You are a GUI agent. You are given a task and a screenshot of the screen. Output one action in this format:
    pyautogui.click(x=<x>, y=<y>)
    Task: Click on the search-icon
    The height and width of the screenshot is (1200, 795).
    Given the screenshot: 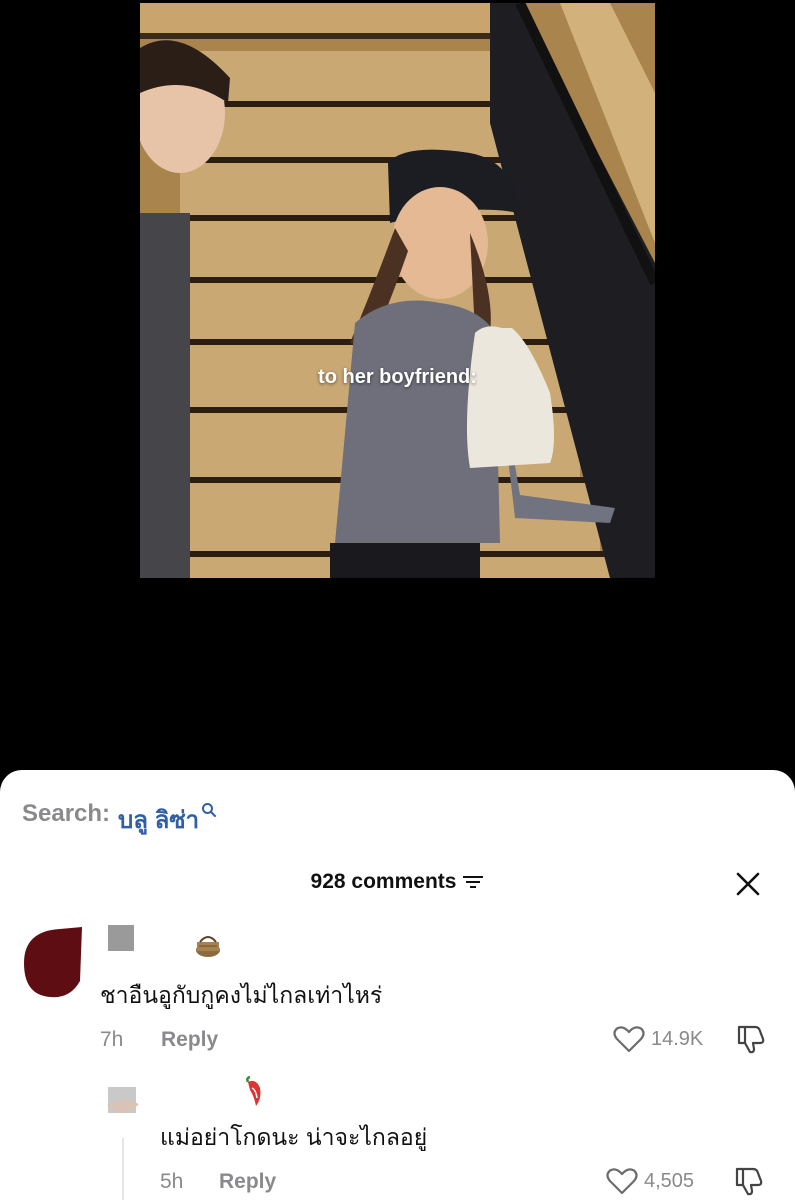 What is the action you would take?
    pyautogui.click(x=209, y=810)
    